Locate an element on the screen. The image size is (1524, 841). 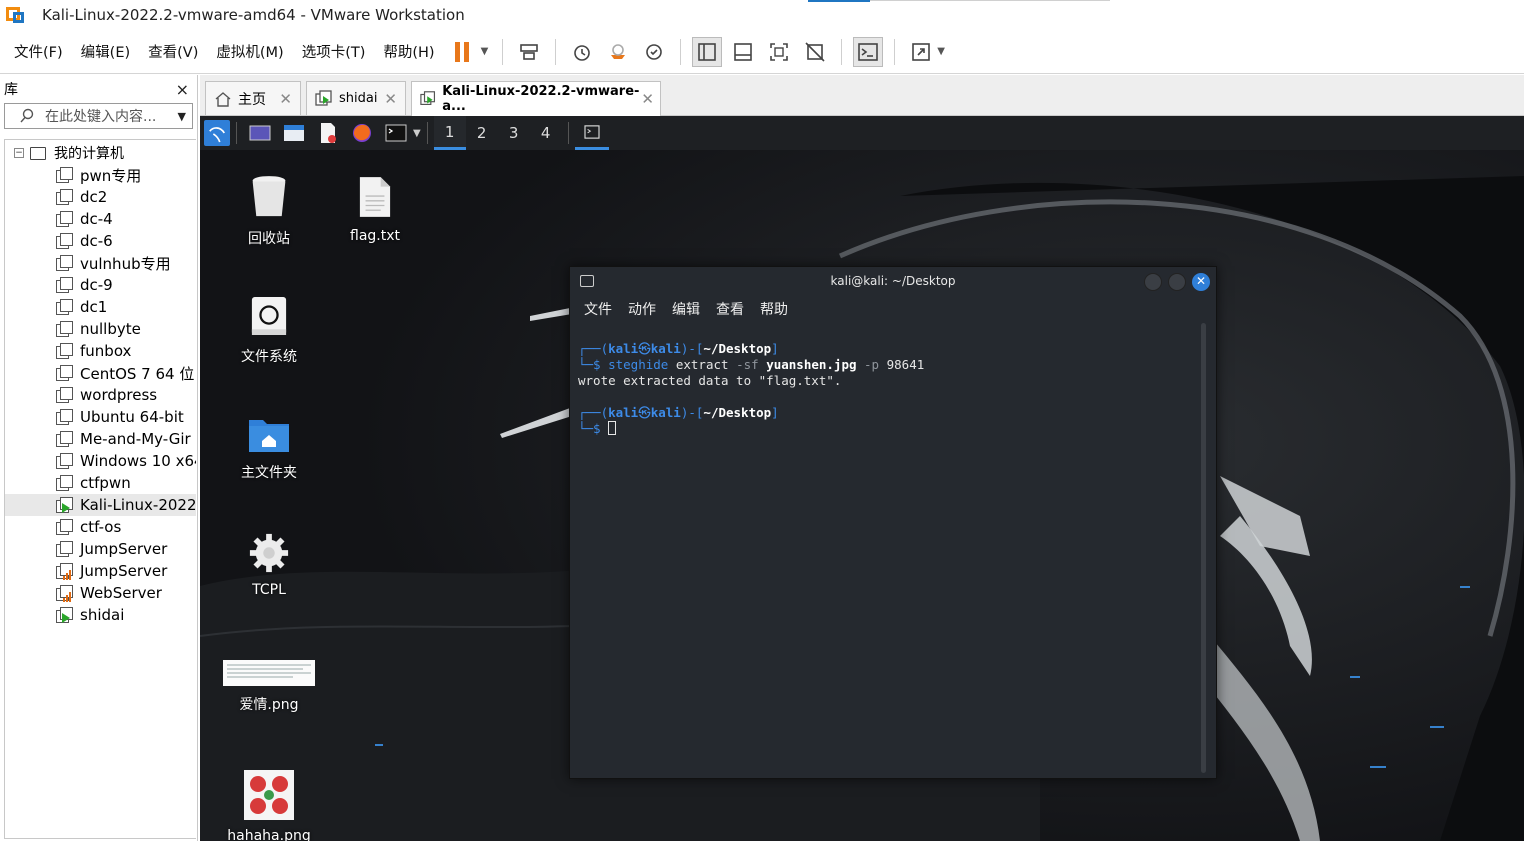
tree-item-vm: vulnhub专用 is located at coordinates (100, 263).